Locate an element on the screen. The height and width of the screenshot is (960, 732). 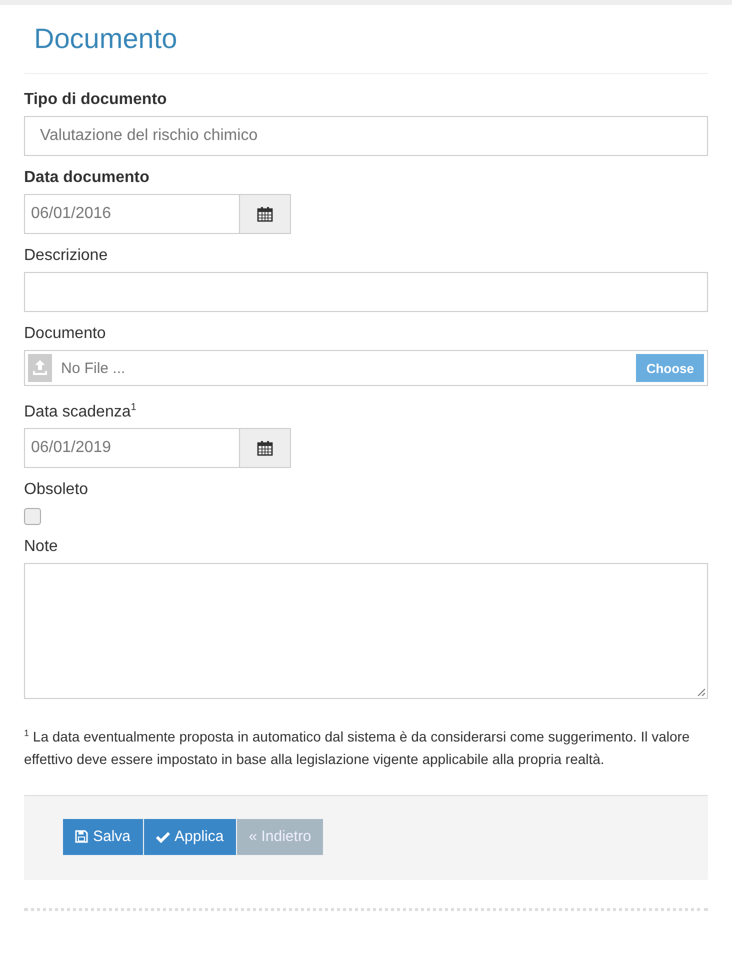
resize-grip-icon is located at coordinates (701, 692).